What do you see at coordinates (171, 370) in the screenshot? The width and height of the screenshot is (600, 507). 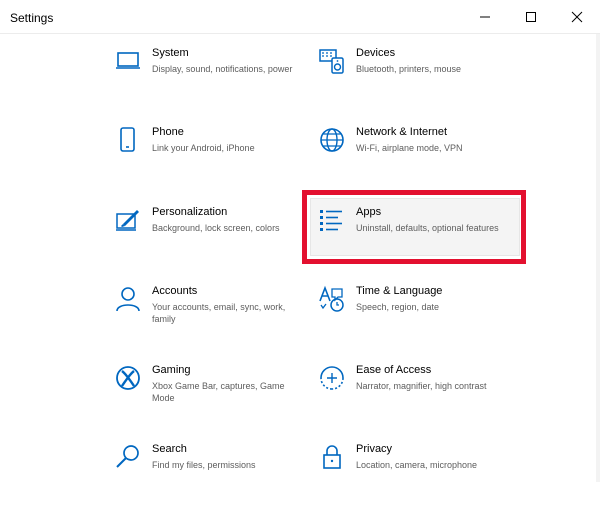 I see `tile-title: Gaming` at bounding box center [171, 370].